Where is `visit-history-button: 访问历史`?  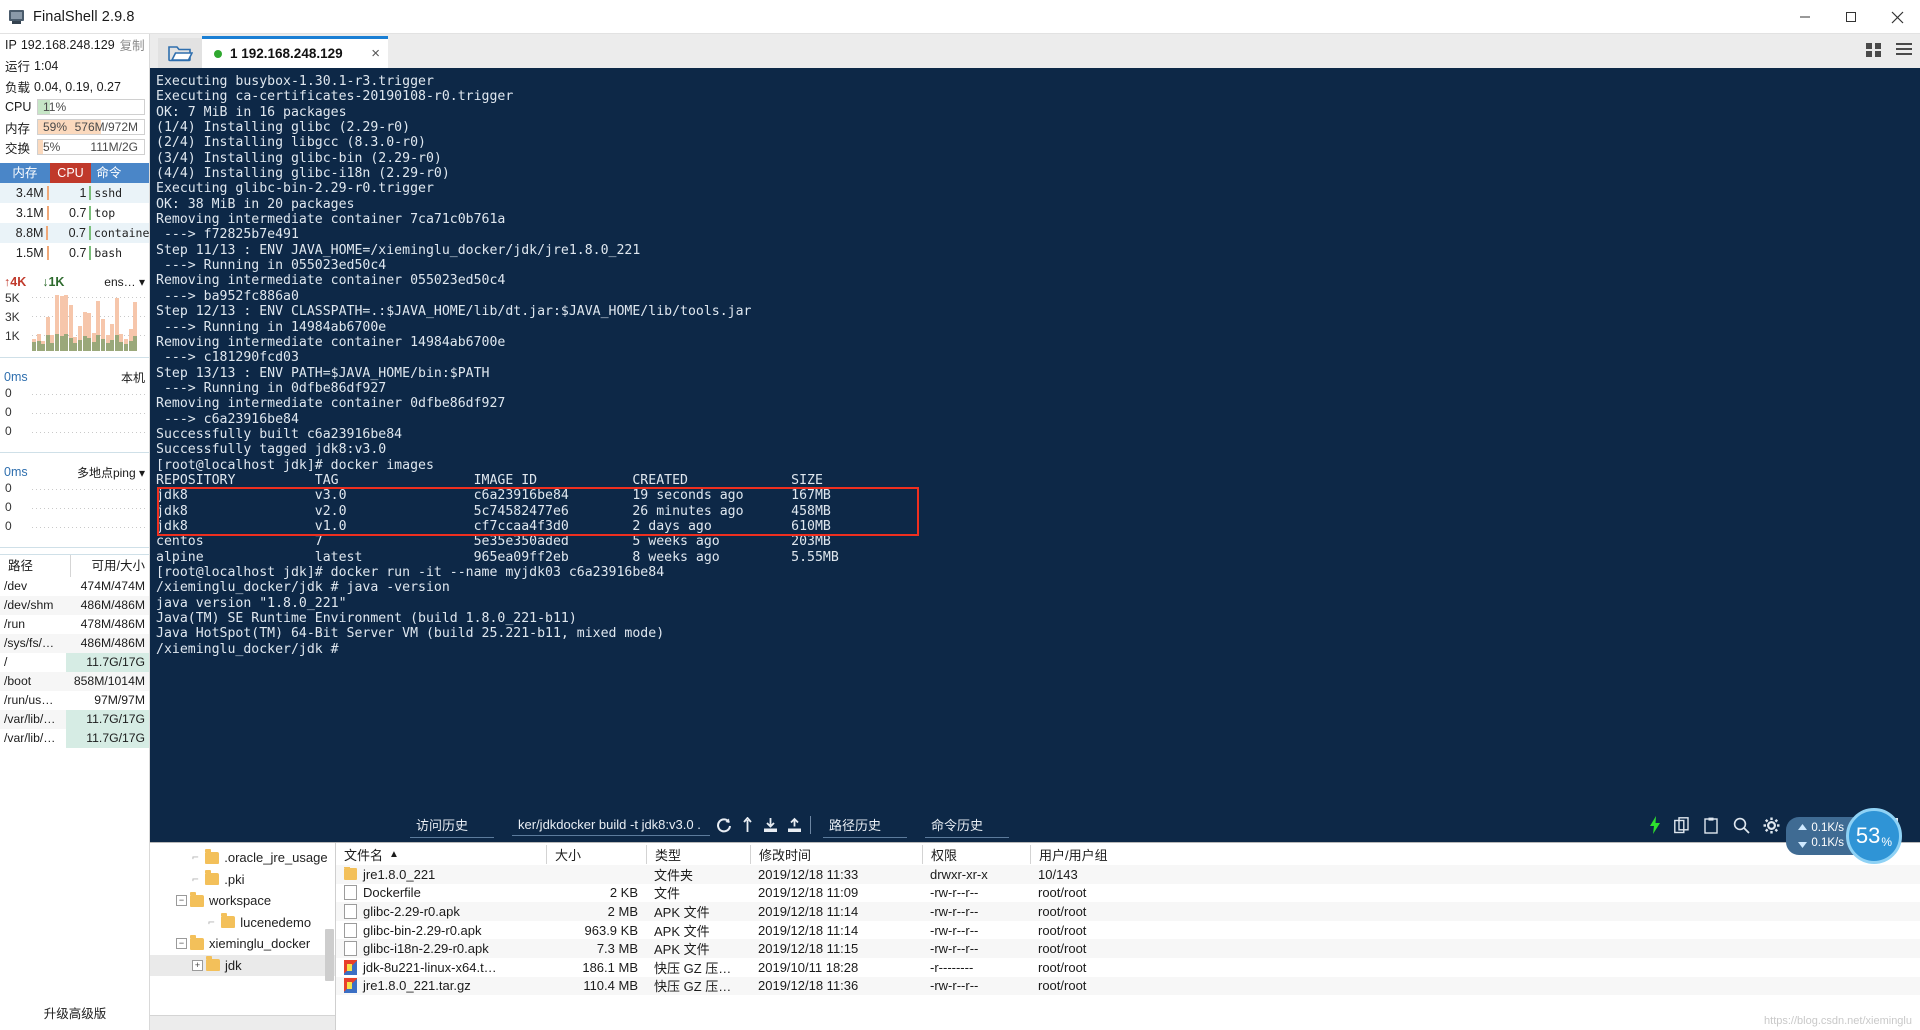
visit-history-button: 访问历史 is located at coordinates (452, 825).